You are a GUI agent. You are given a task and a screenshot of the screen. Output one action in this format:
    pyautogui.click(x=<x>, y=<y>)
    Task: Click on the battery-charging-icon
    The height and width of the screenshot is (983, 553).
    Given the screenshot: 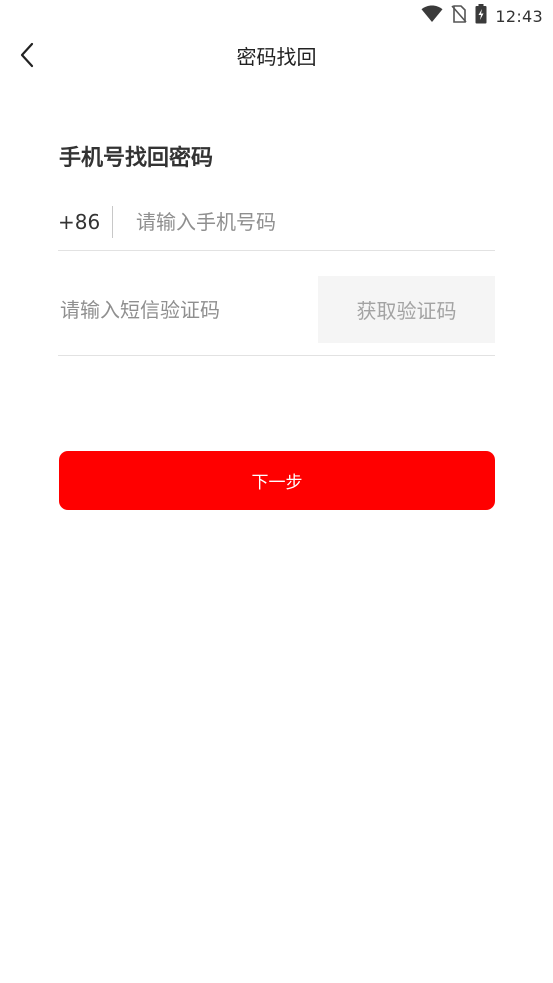 What is the action you would take?
    pyautogui.click(x=481, y=16)
    